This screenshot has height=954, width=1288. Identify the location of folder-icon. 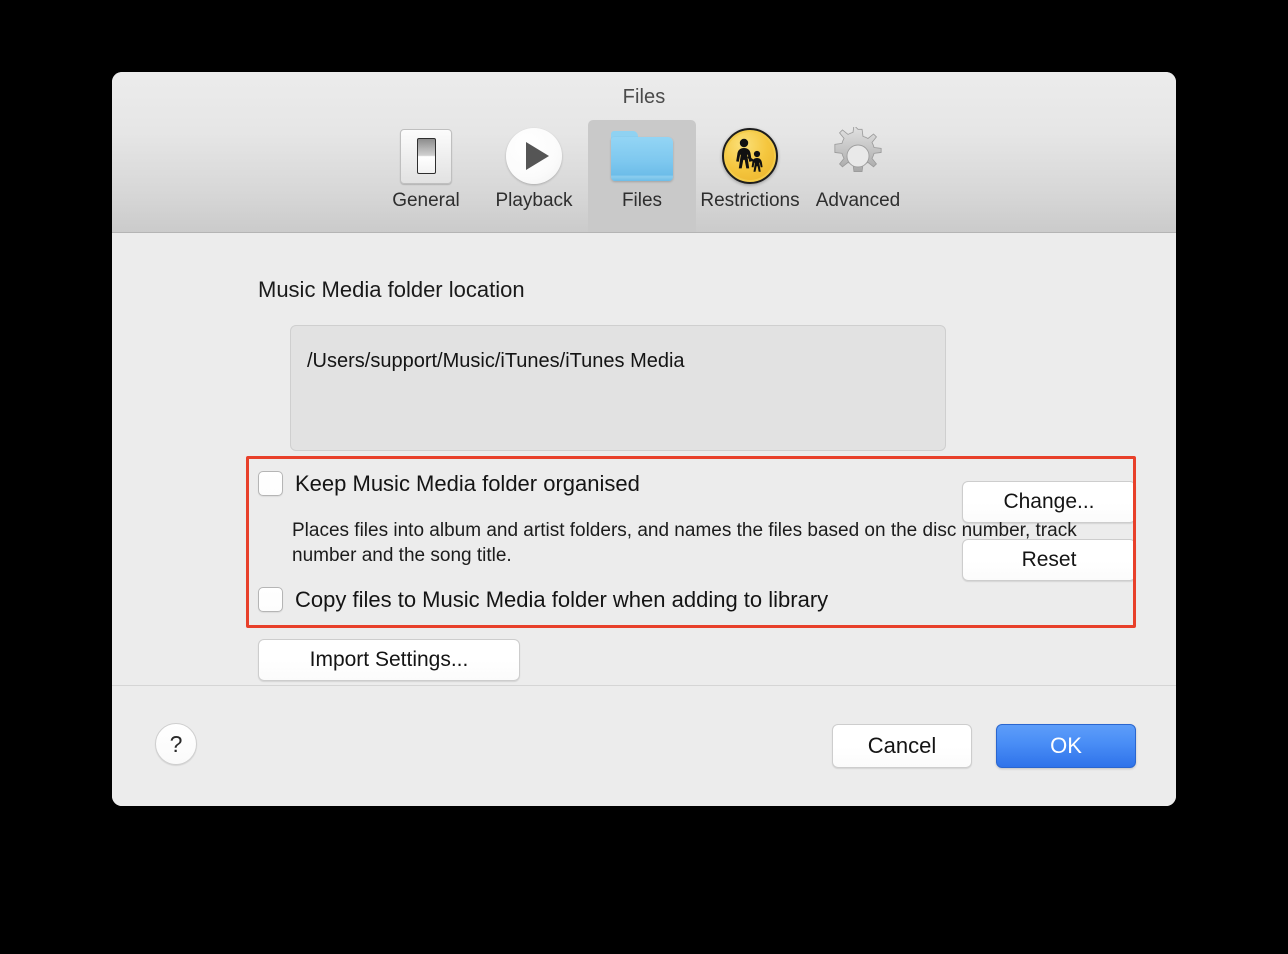
(642, 156).